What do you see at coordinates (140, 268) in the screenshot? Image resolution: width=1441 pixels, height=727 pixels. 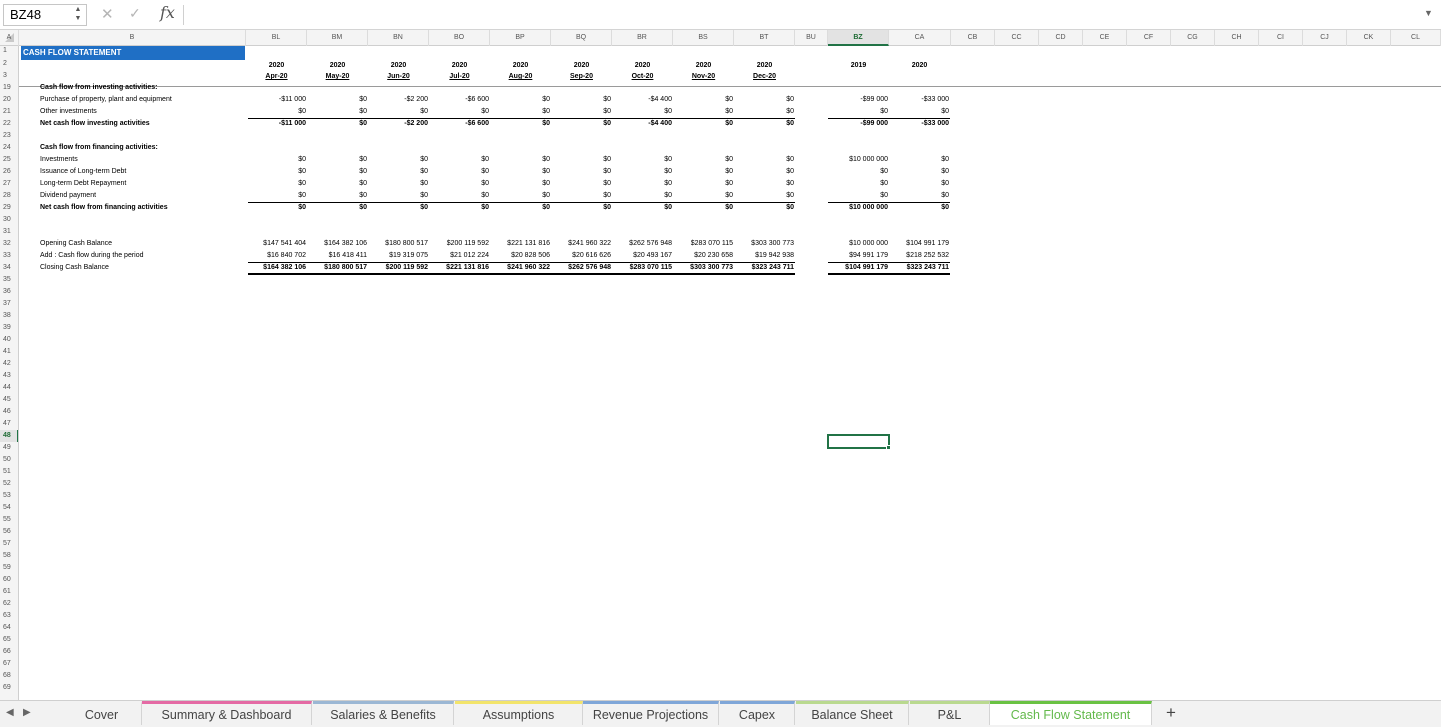 I see `row-label: Closing Cash Balance` at bounding box center [140, 268].